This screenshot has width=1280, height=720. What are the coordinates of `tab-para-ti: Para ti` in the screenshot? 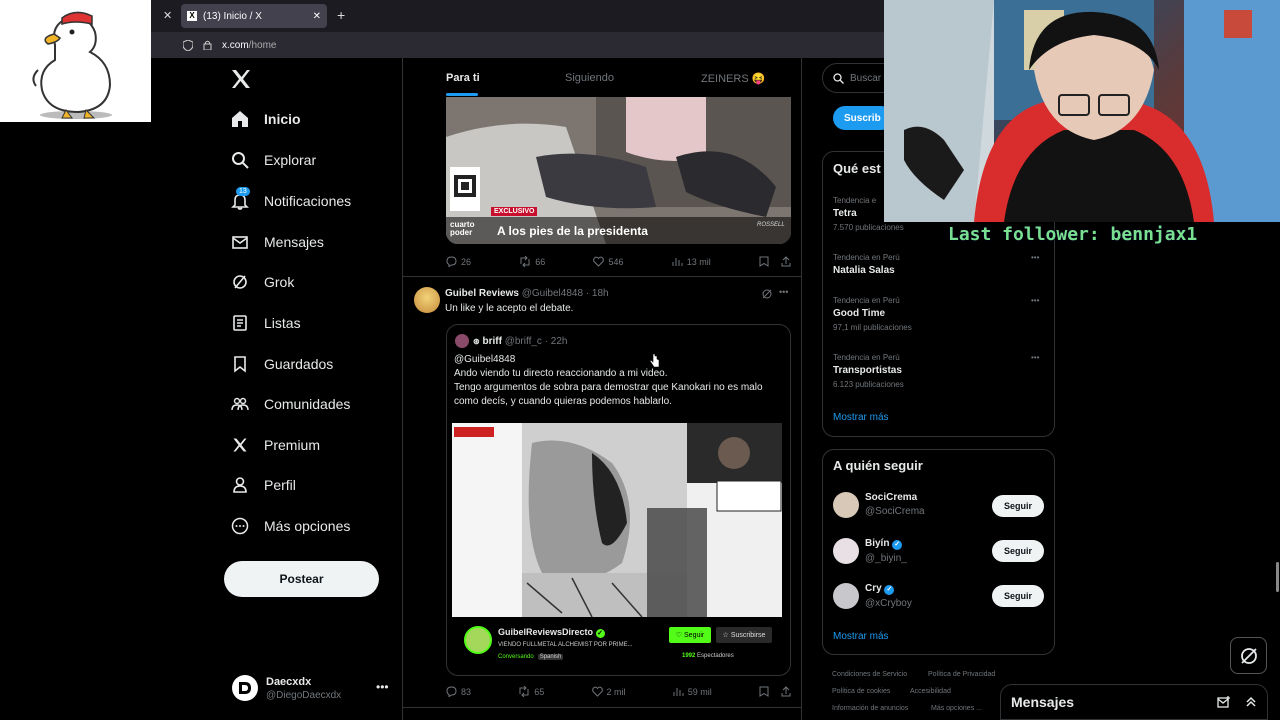 It's located at (463, 78).